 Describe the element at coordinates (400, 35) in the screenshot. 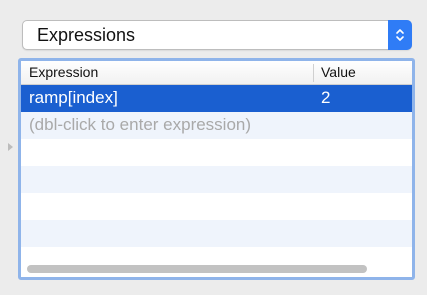

I see `up-down-chevron-icon` at that location.